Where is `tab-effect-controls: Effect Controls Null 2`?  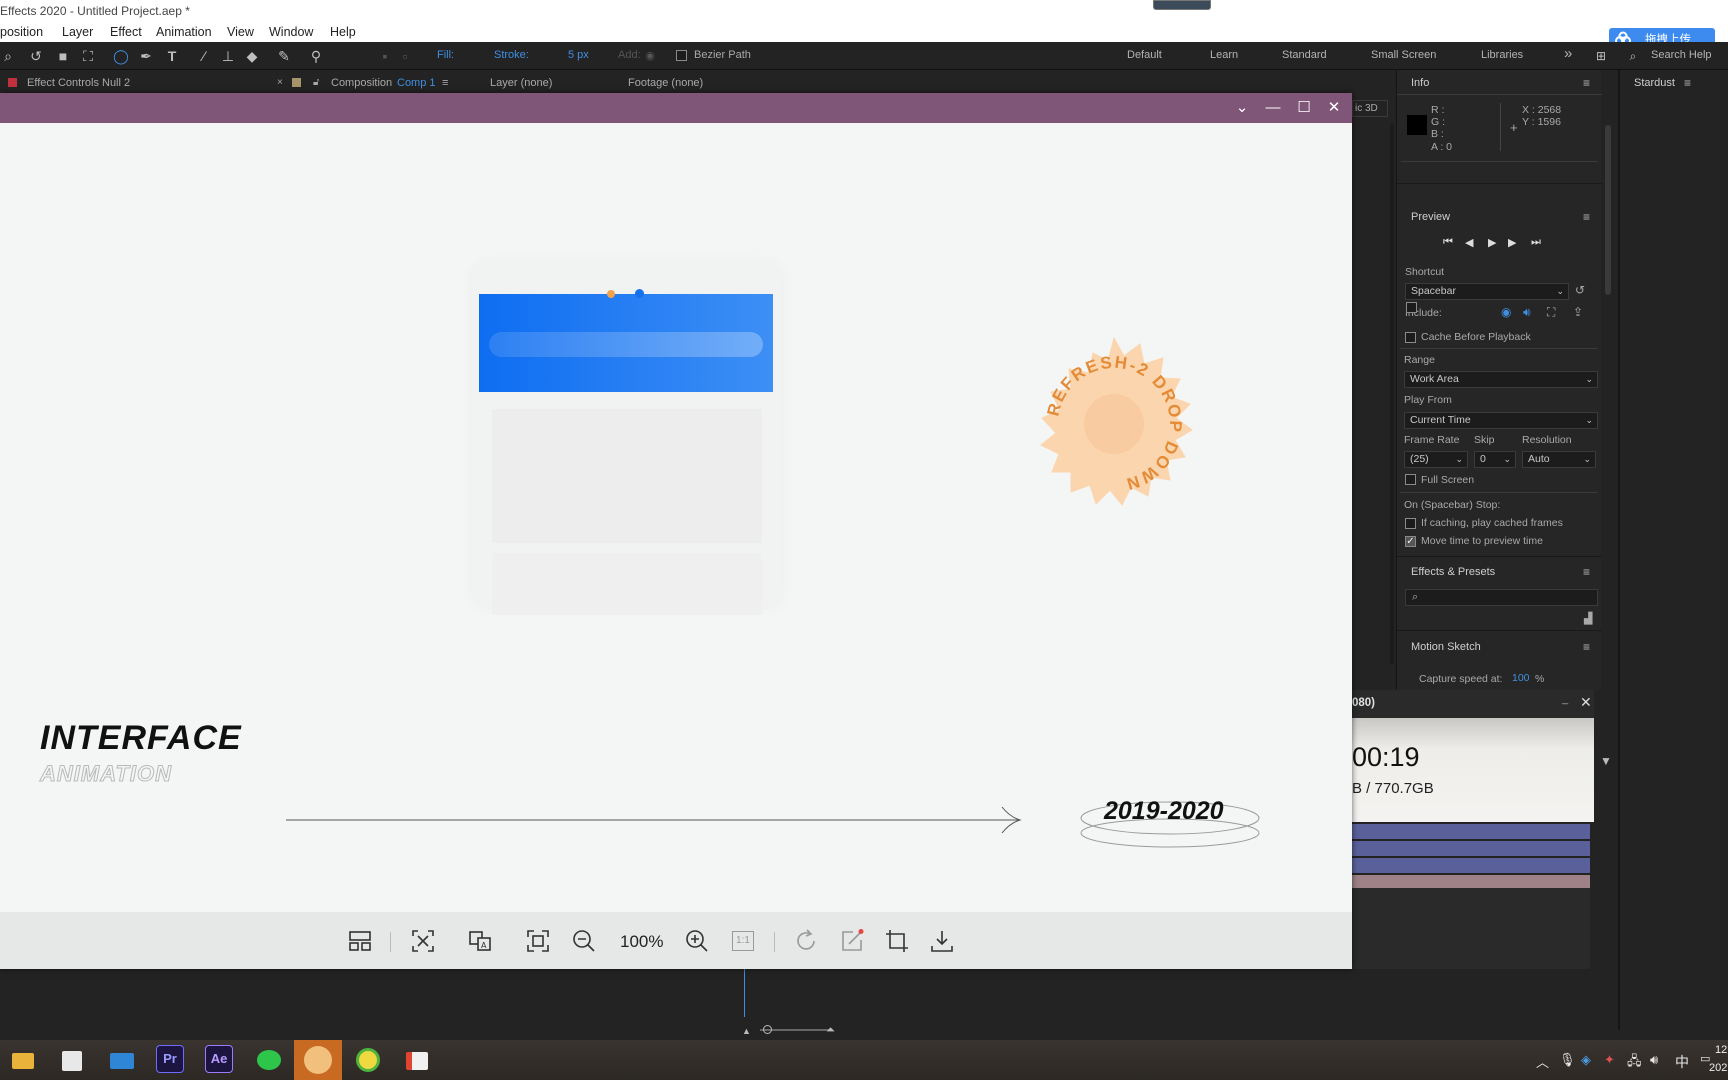
tab-effect-controls: Effect Controls Null 2 is located at coordinates (78, 83).